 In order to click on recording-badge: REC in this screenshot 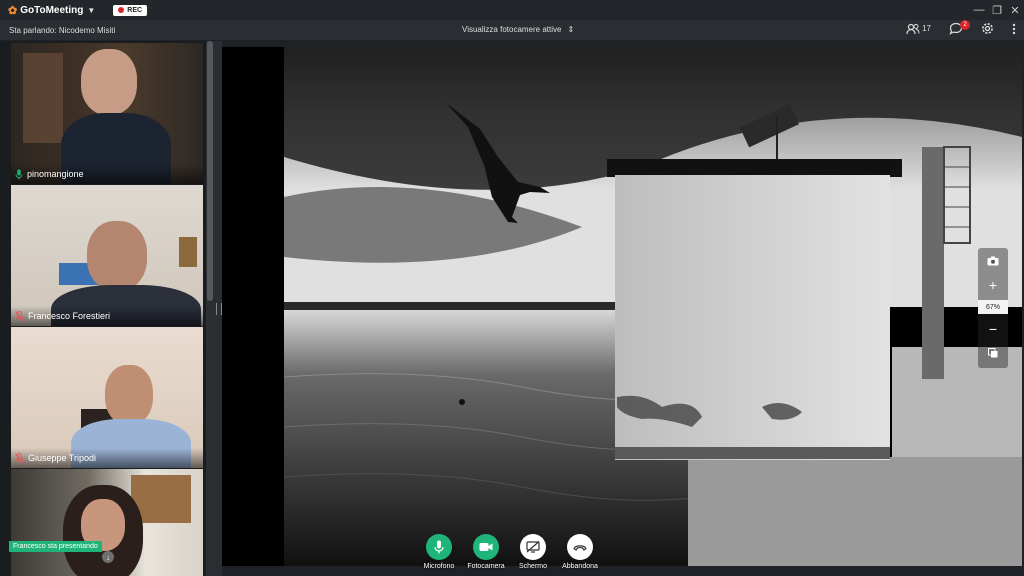, I will do `click(130, 10)`.